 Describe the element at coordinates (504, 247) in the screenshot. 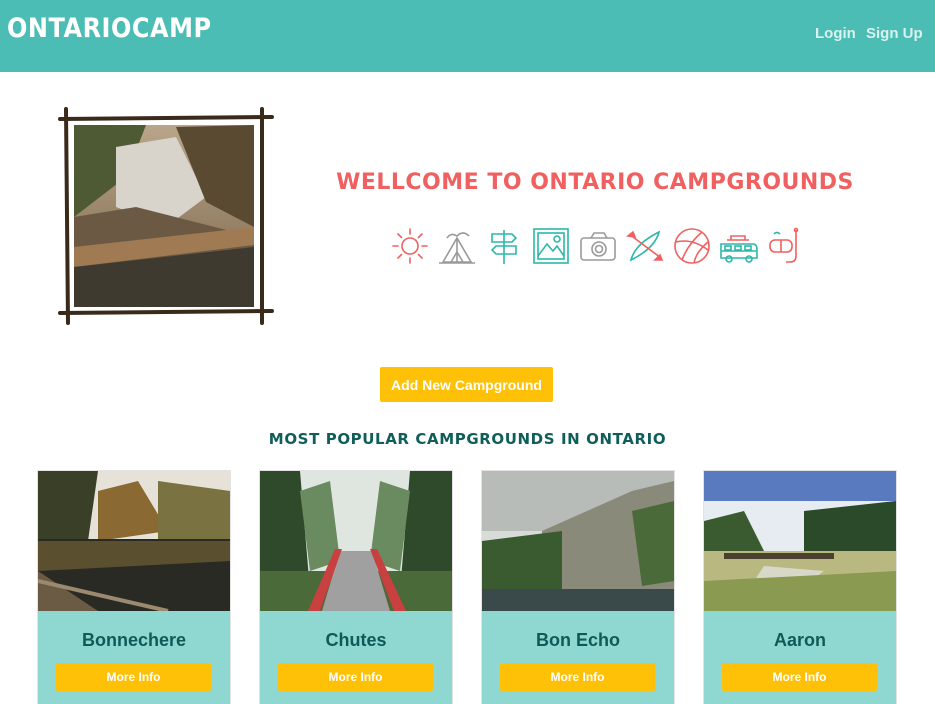

I see `signpost-icon` at that location.